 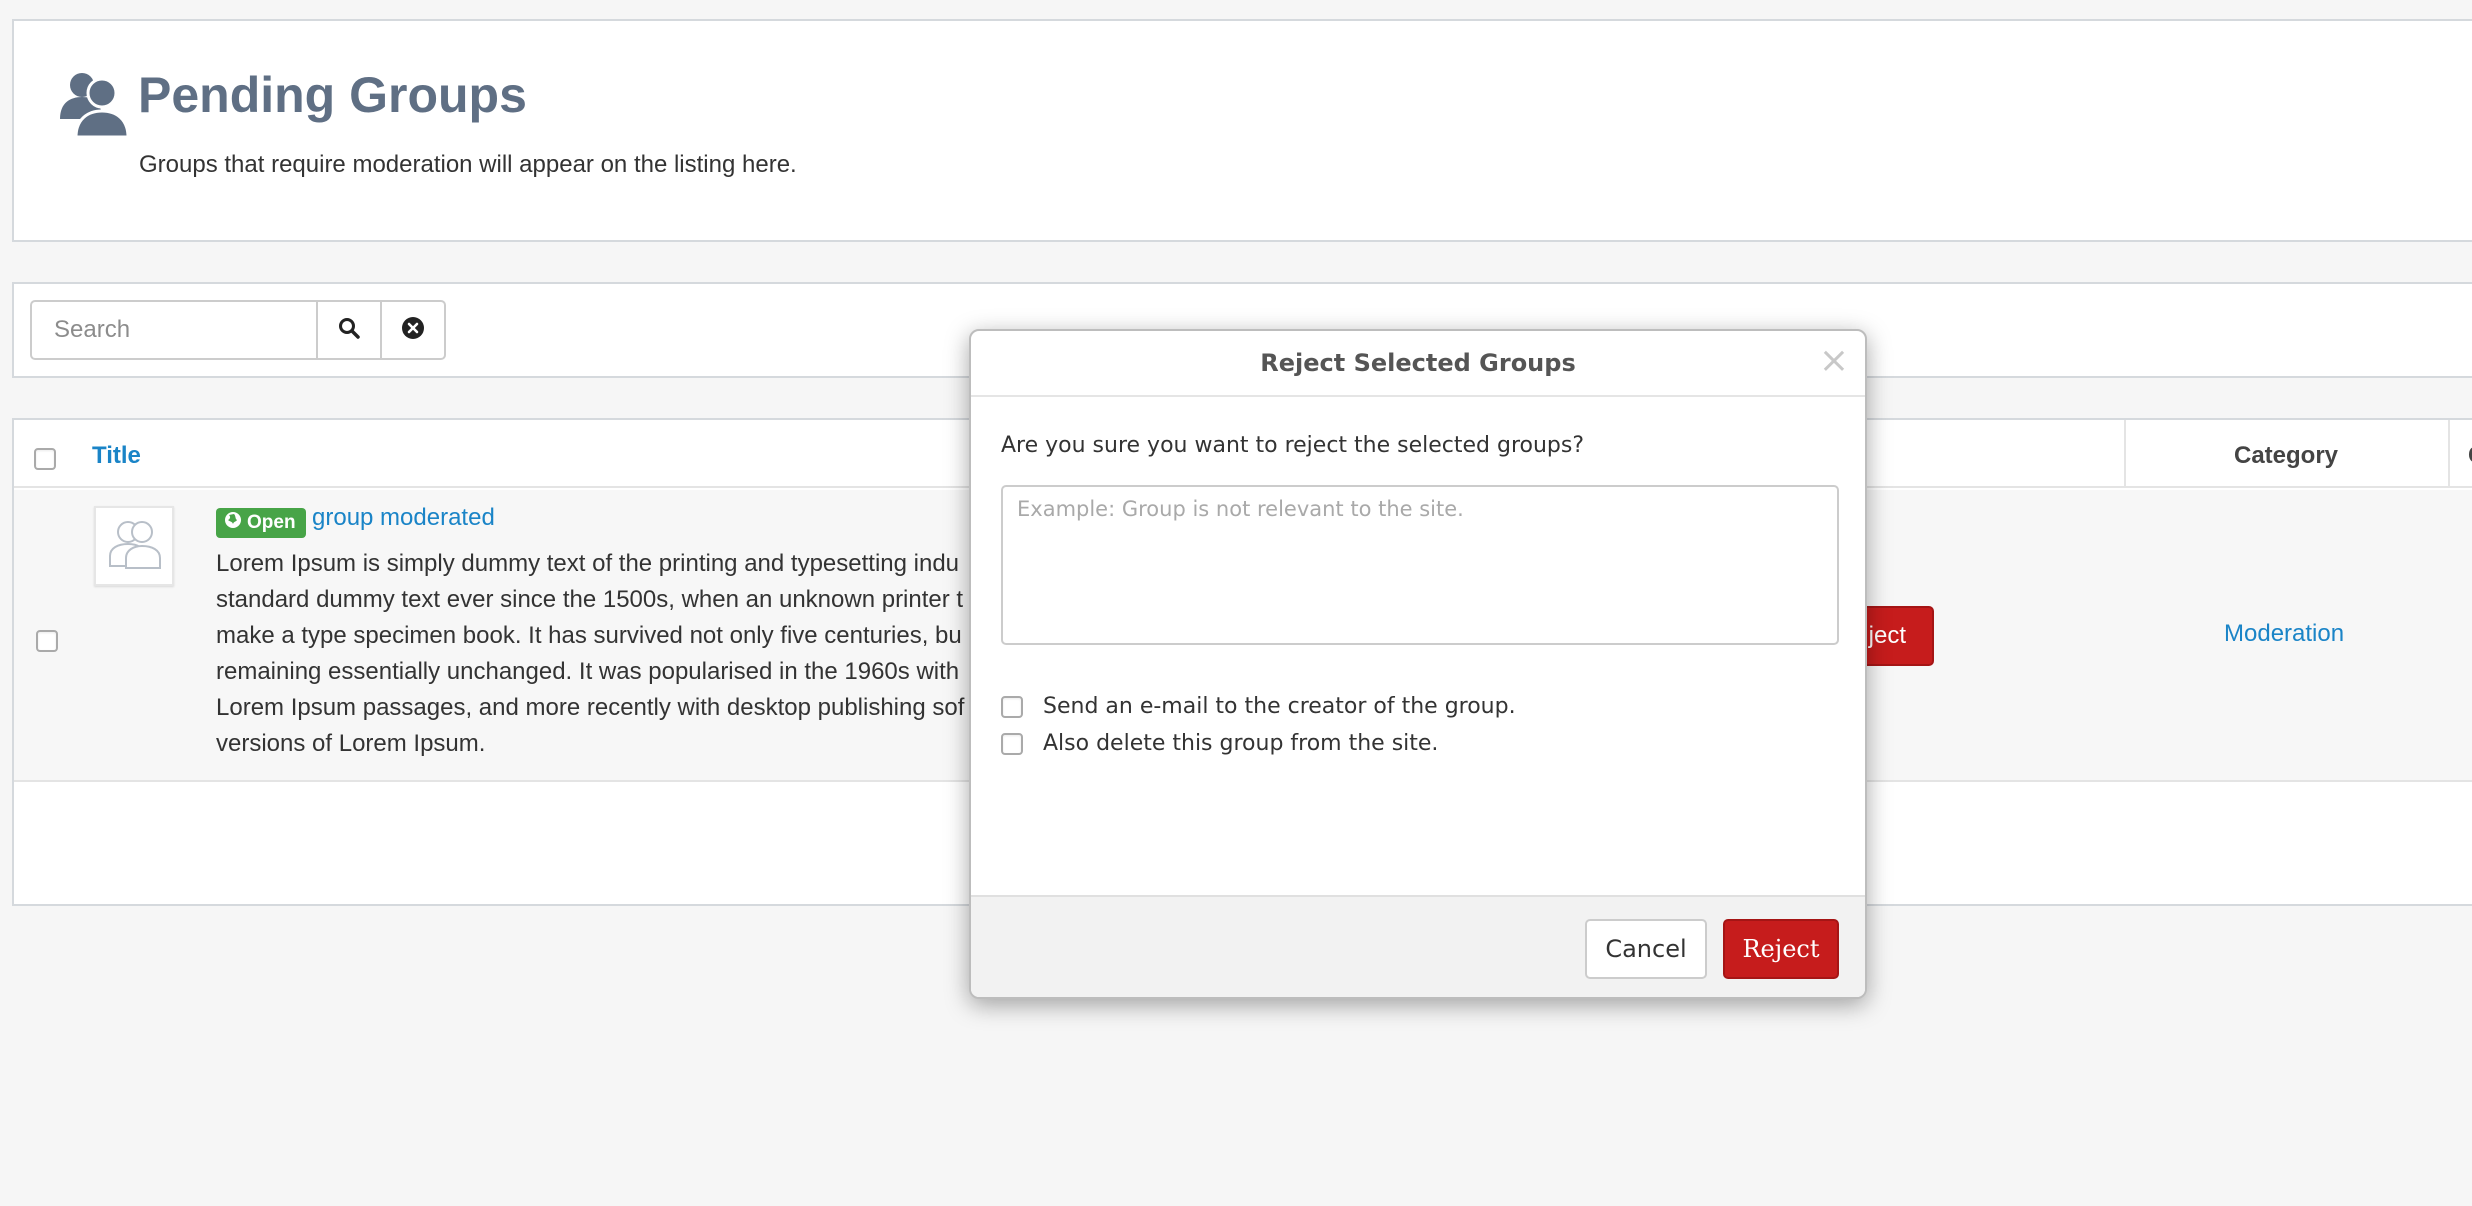 I want to click on search-group, so click(x=238, y=330).